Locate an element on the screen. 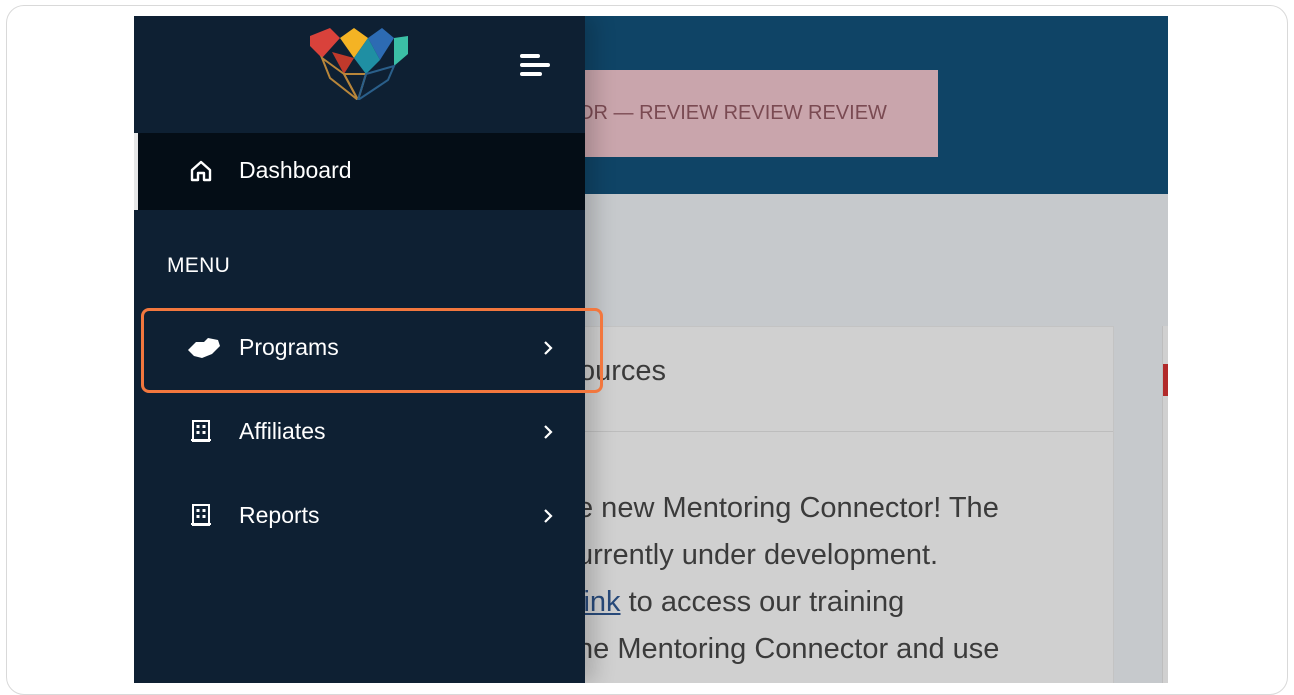 Image resolution: width=1294 pixels, height=695 pixels. menu-heading: MENU is located at coordinates (199, 265).